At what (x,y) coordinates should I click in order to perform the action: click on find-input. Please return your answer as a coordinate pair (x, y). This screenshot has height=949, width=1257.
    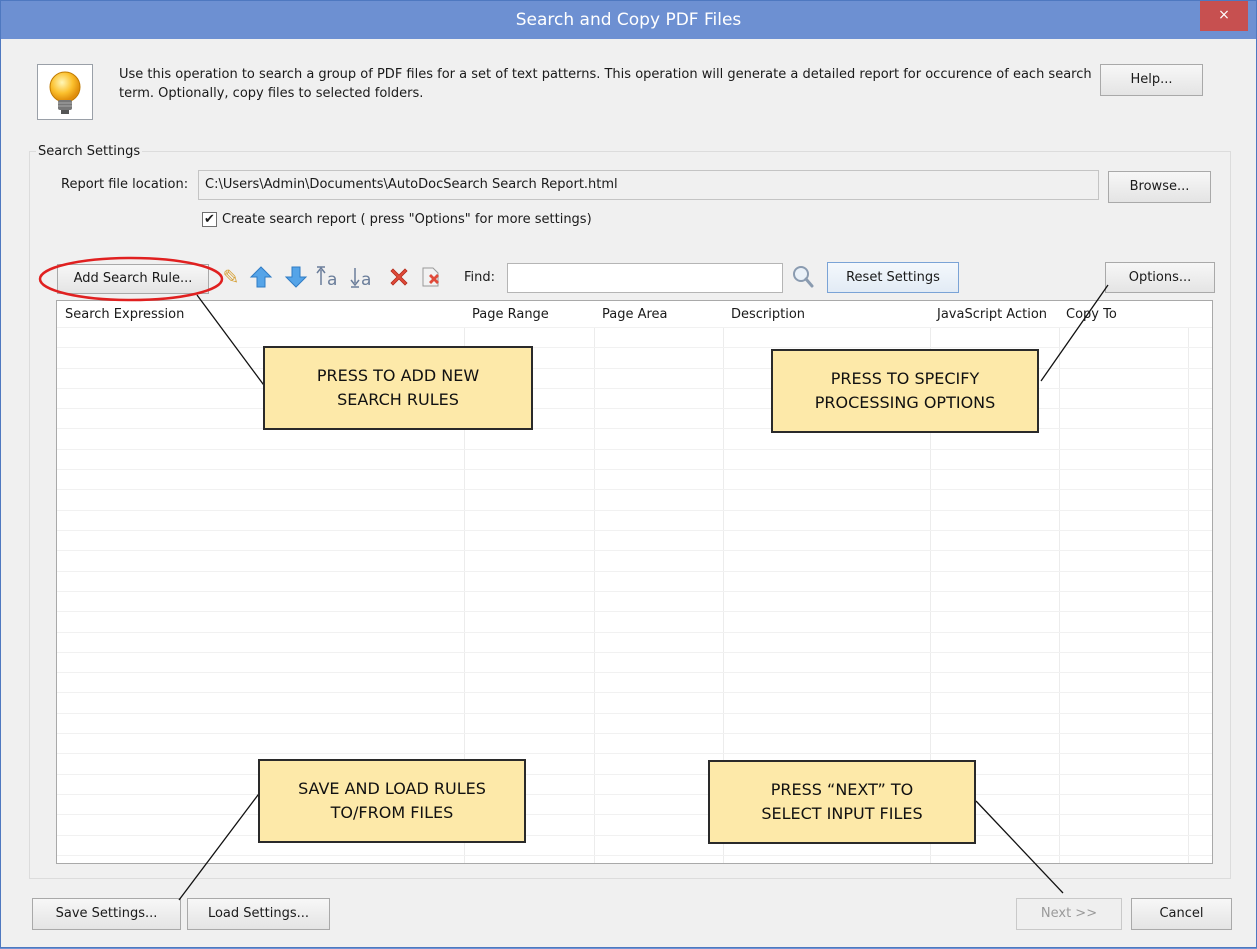
    Looking at the image, I should click on (645, 278).